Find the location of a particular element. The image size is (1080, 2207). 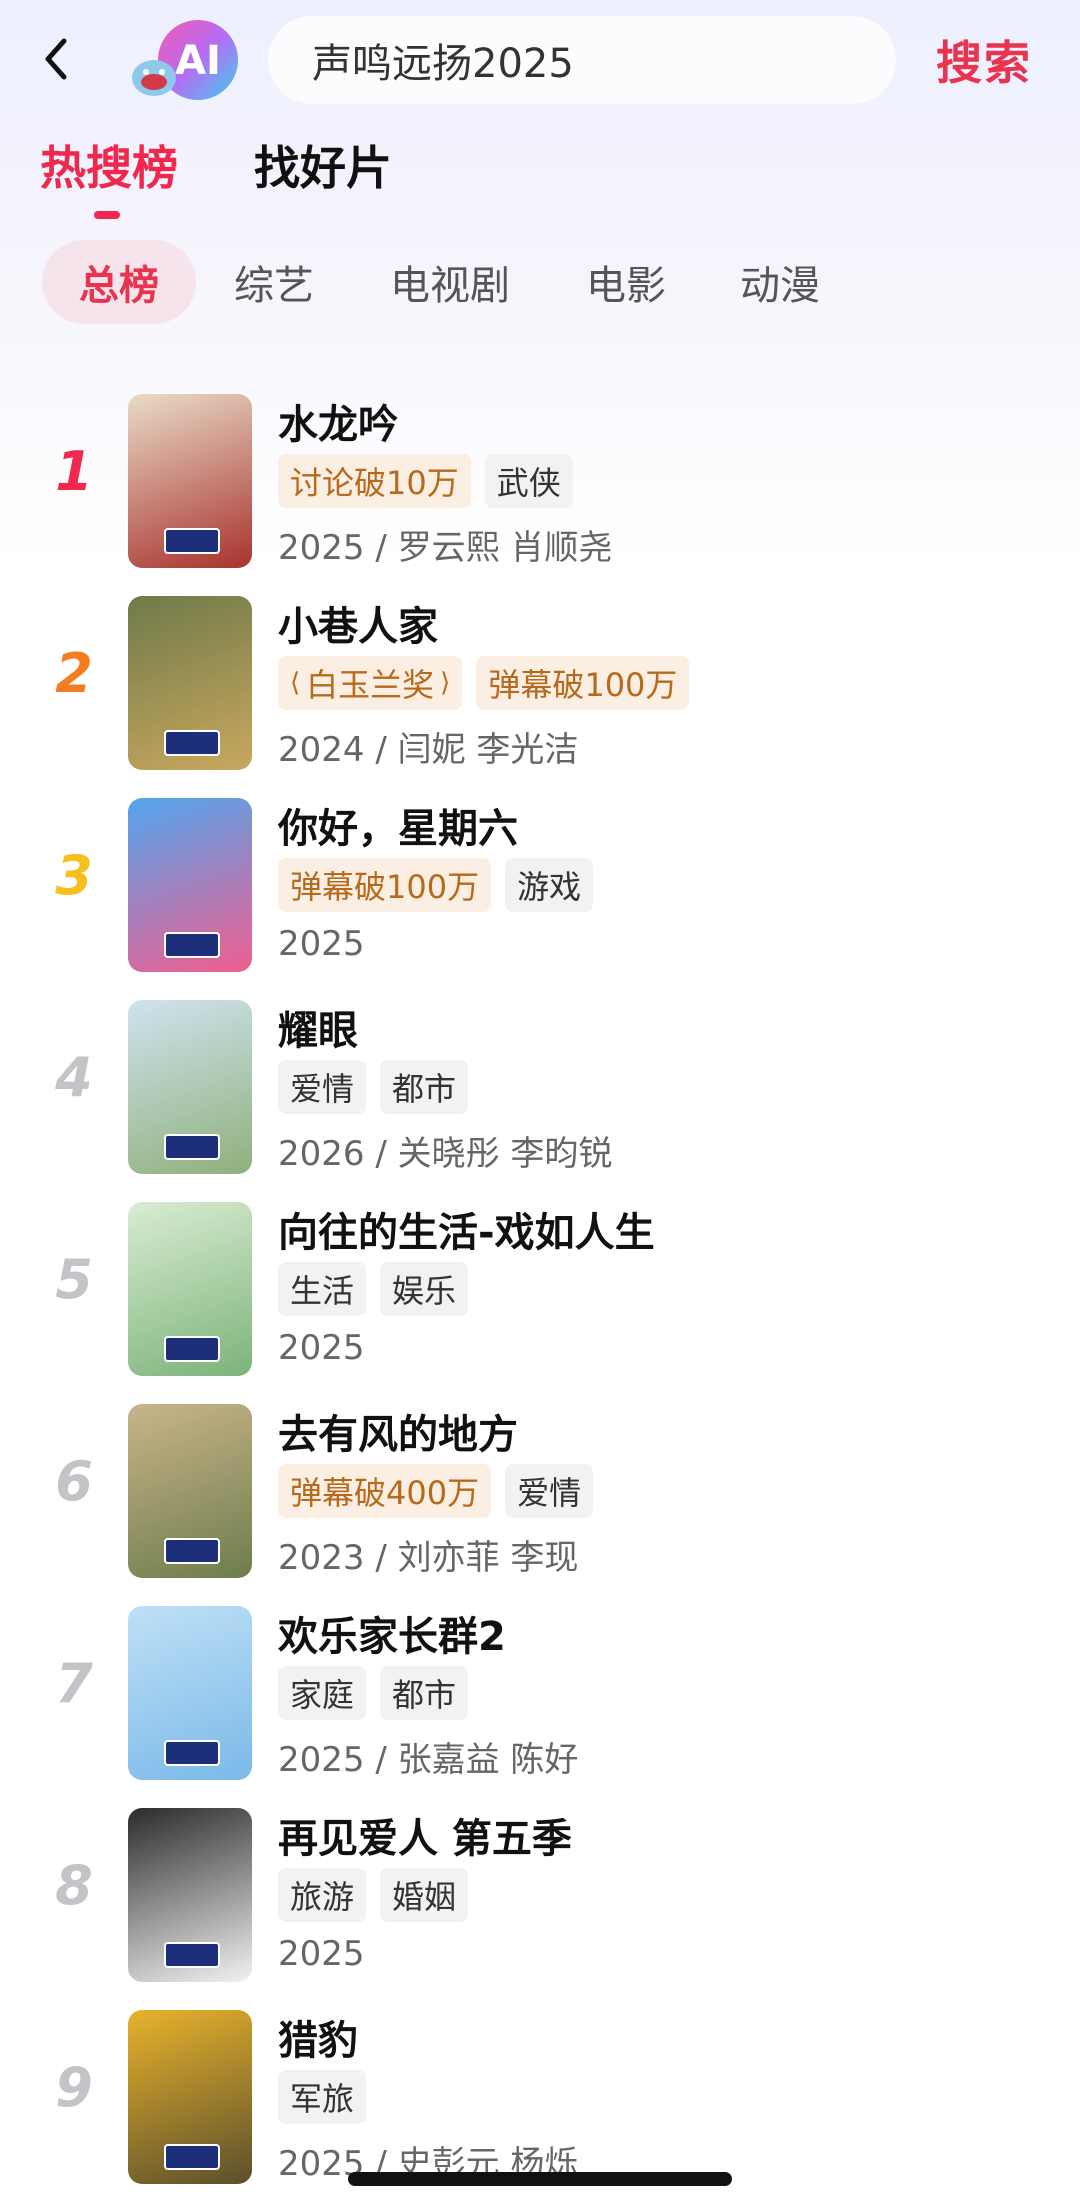

highlight-tag: 弹幕破400万 is located at coordinates (385, 1491).